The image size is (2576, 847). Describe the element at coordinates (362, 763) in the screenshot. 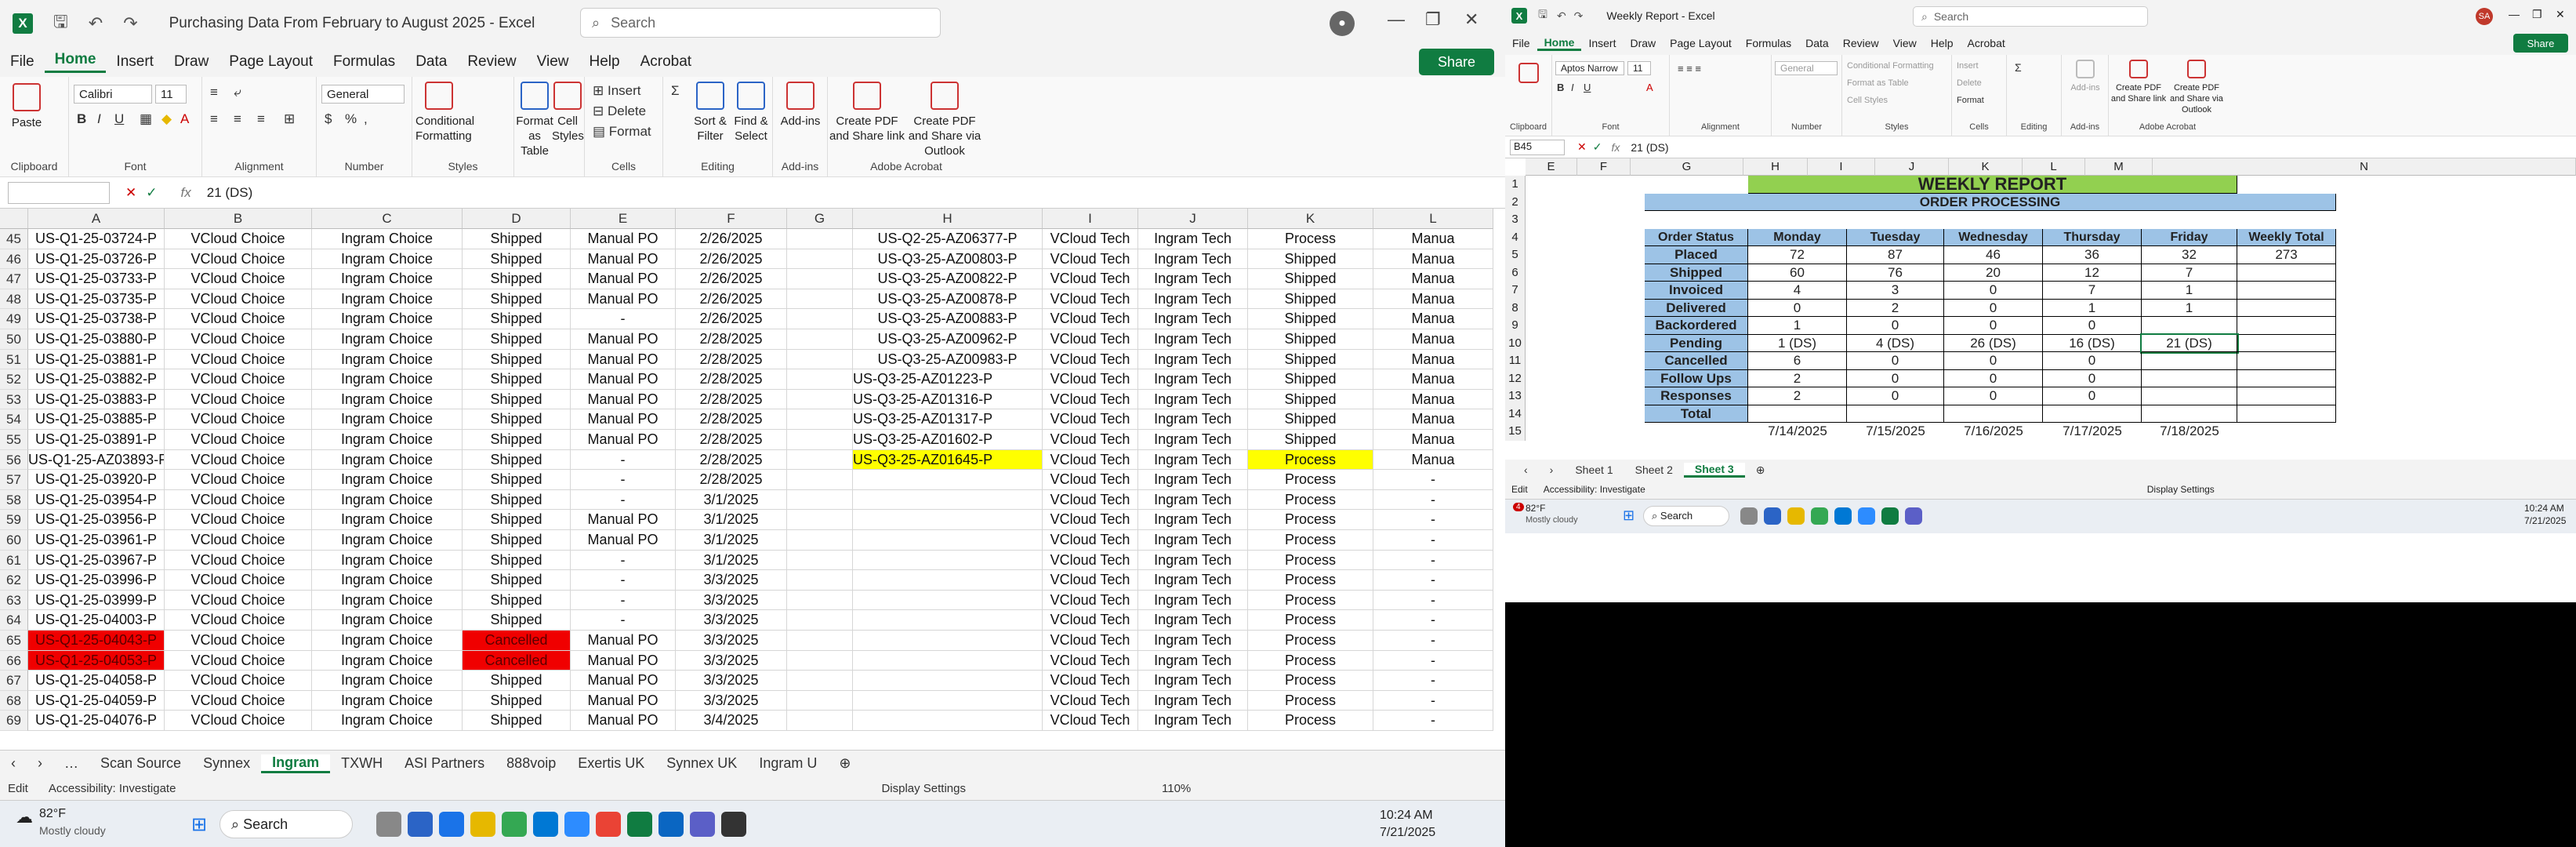

I see `tab-txwh: TXWH` at that location.